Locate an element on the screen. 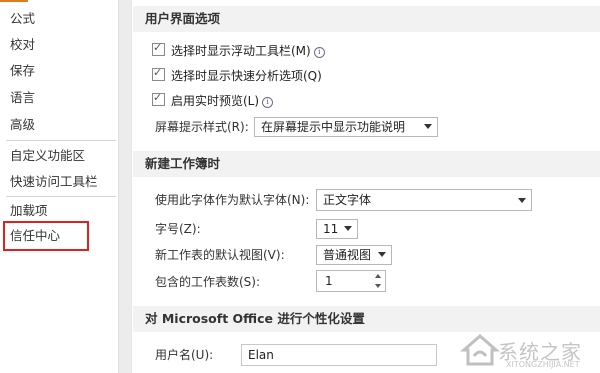  mini-toolbar-option: ✓ 选择时显示浮动工具栏(M) i is located at coordinates (238, 50).